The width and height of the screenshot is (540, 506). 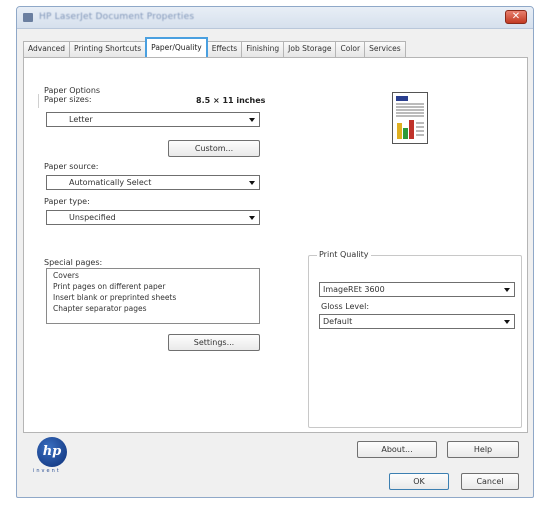 What do you see at coordinates (224, 49) in the screenshot?
I see `tab-effects: Effects` at bounding box center [224, 49].